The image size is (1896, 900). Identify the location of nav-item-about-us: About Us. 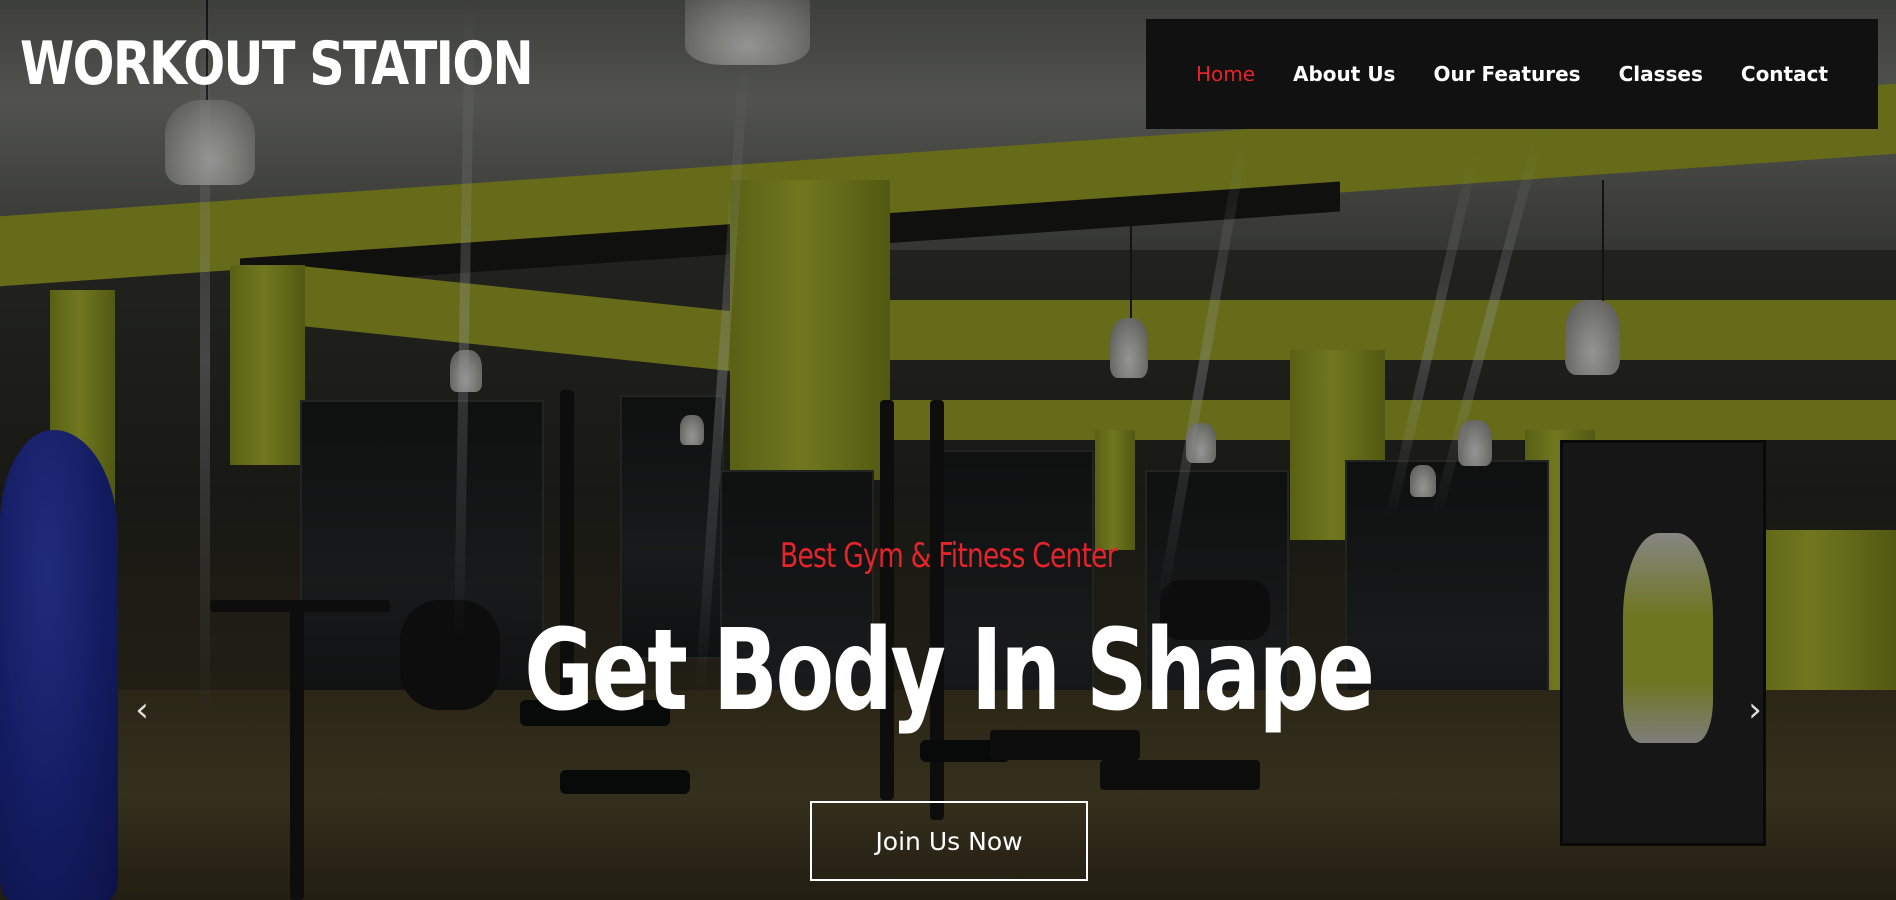
(1344, 74).